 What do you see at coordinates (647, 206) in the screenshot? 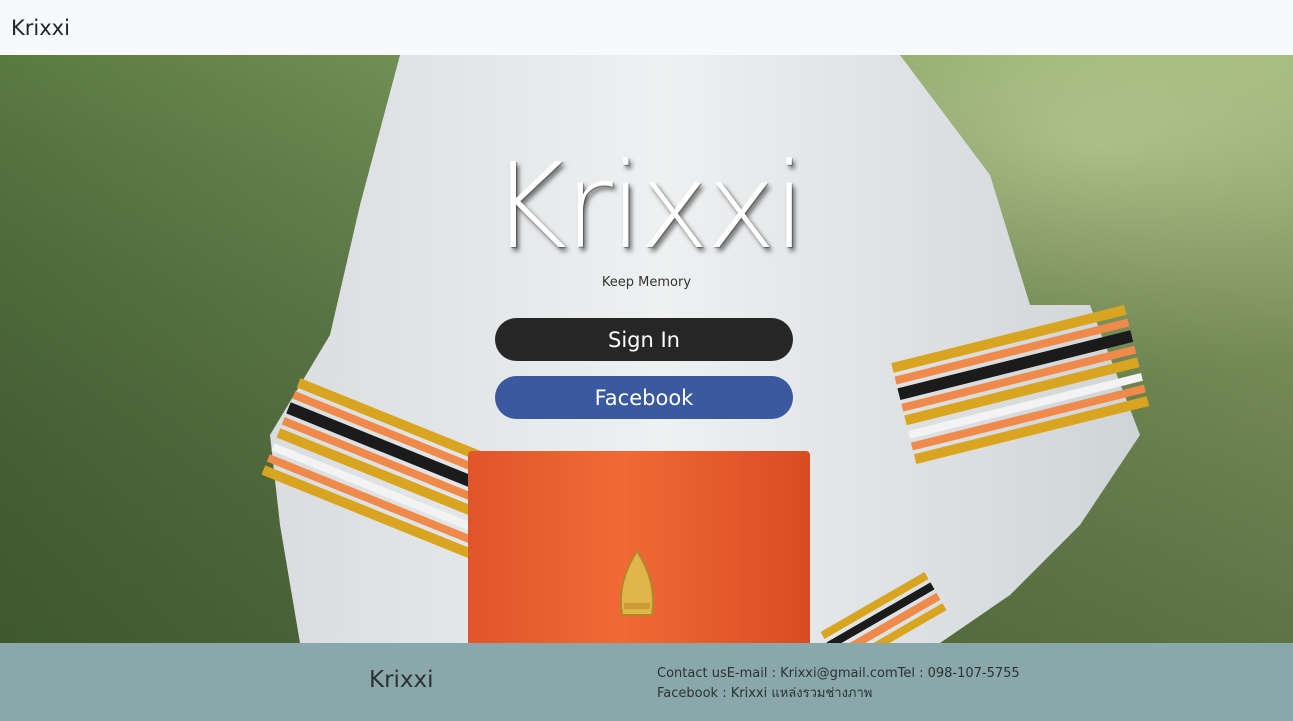
I see `hero-title: Krixxi` at bounding box center [647, 206].